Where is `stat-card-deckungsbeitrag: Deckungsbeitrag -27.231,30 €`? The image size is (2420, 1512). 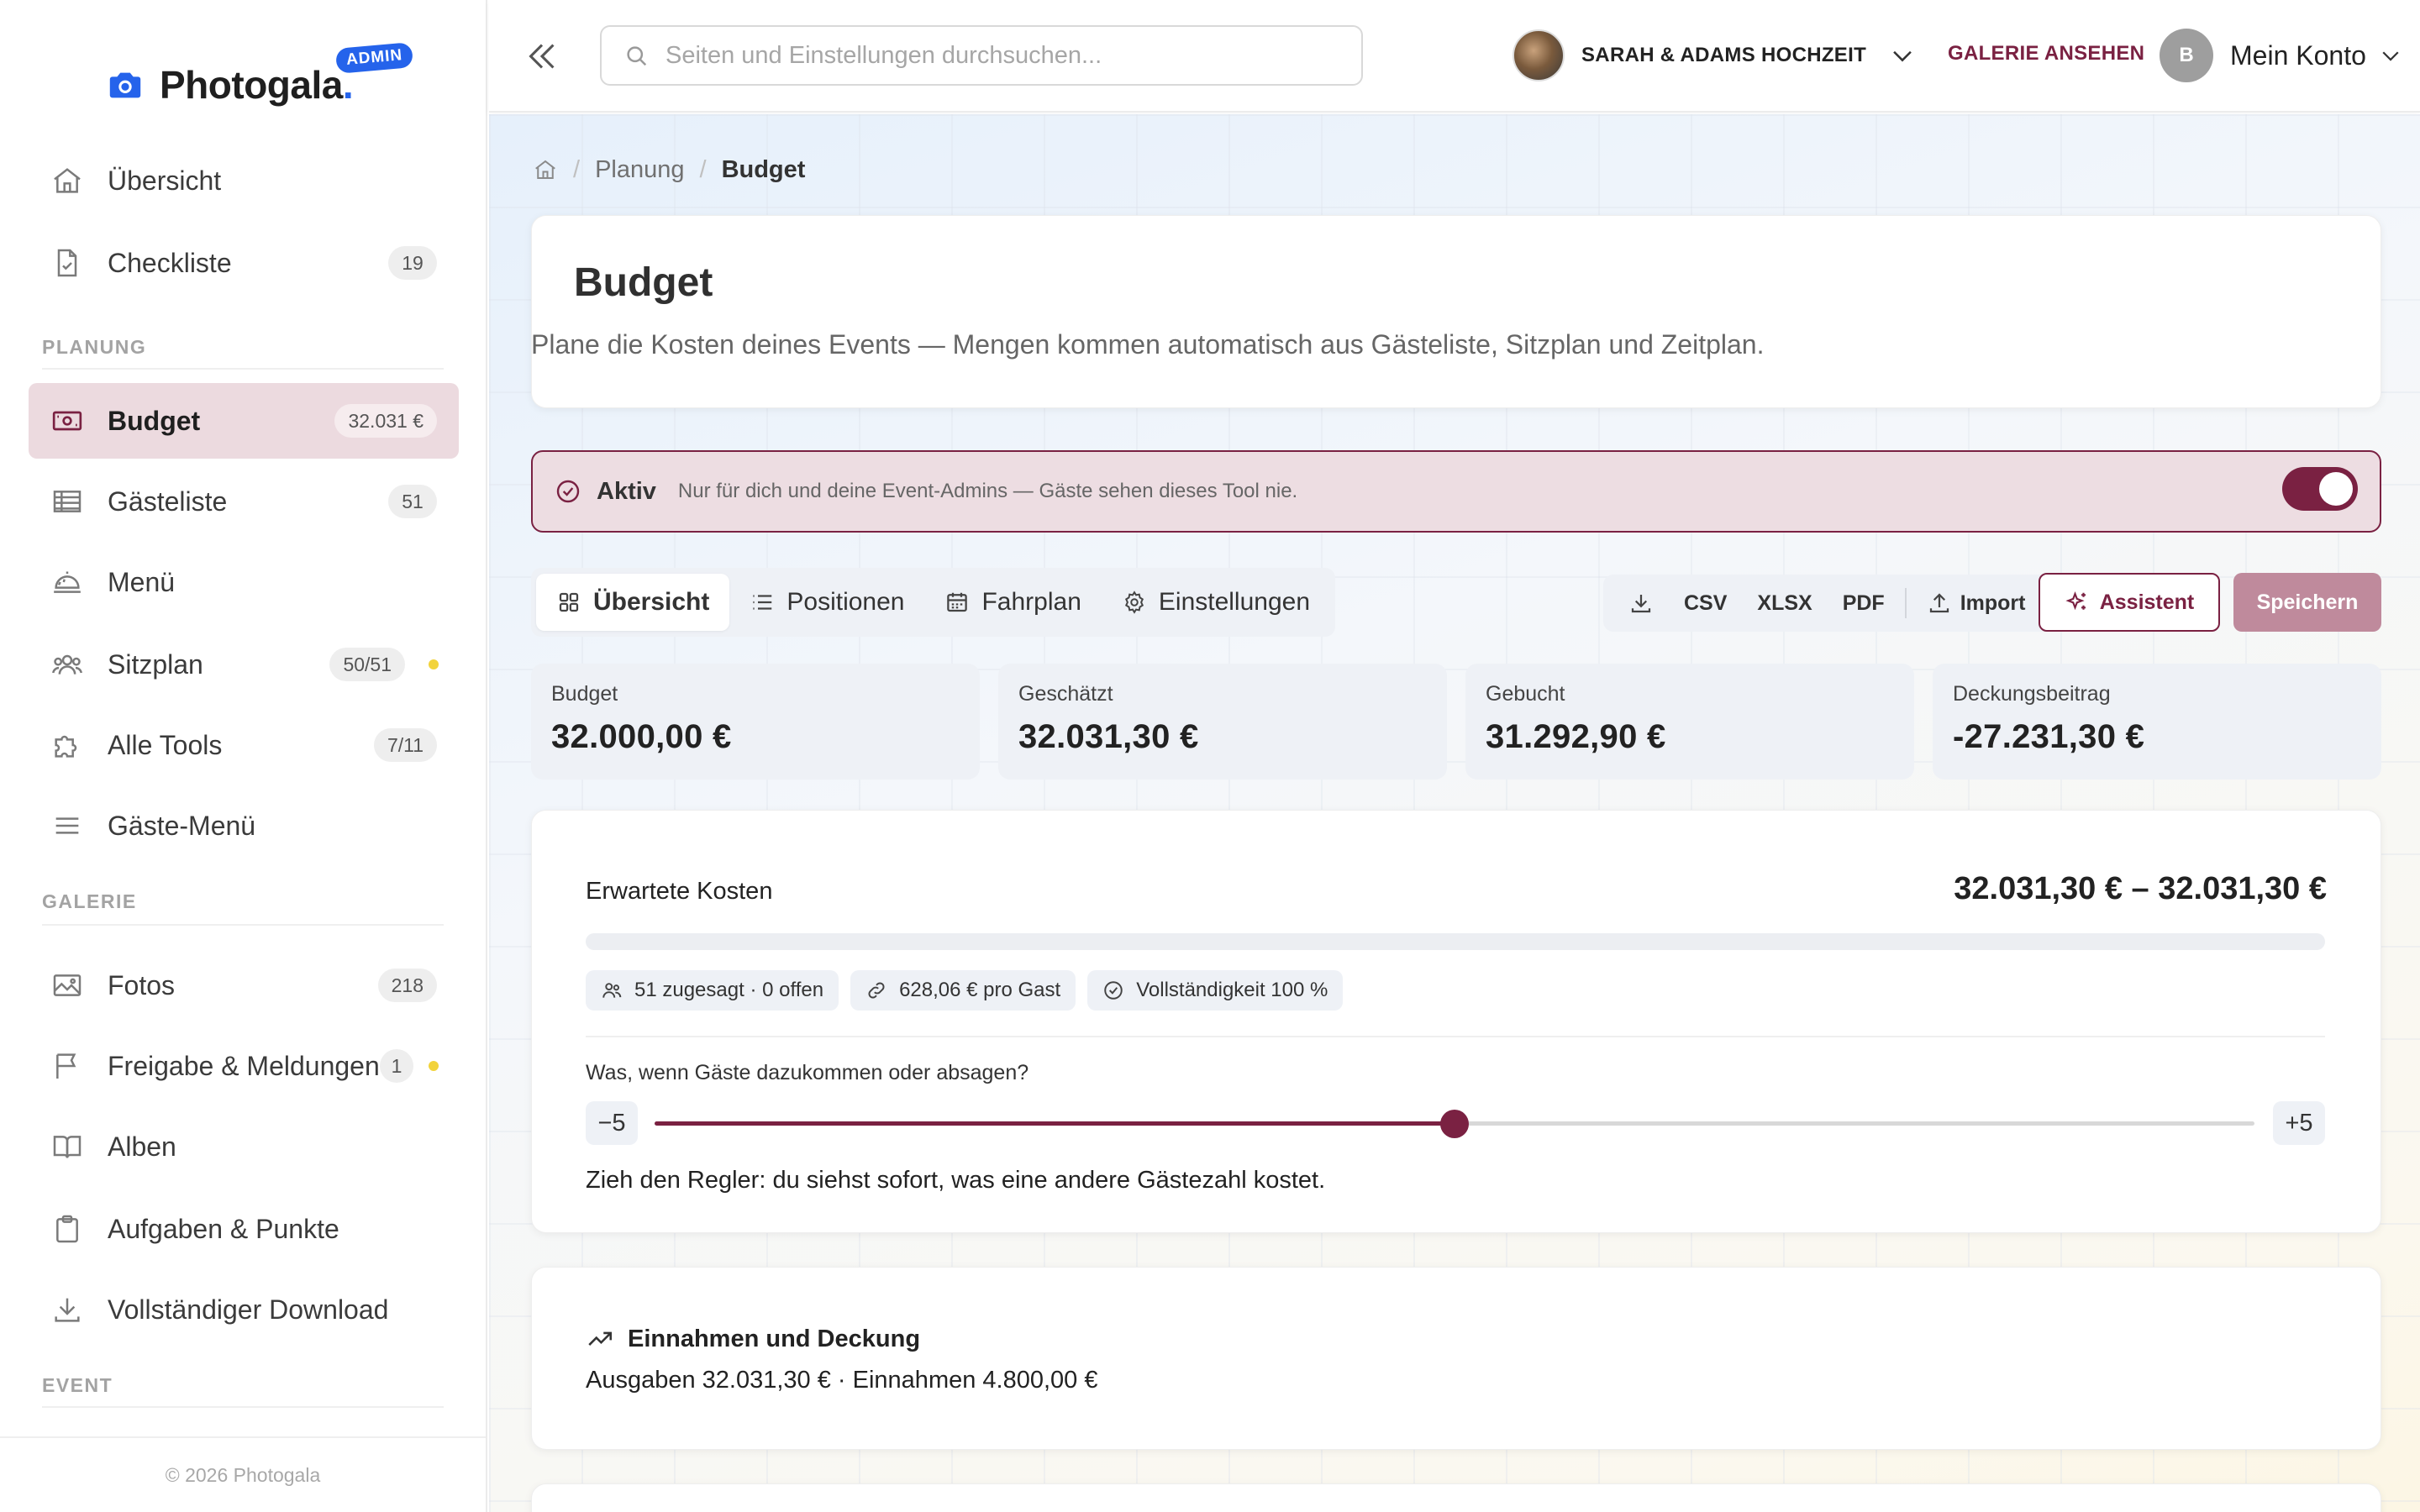 stat-card-deckungsbeitrag: Deckungsbeitrag -27.231,30 € is located at coordinates (2157, 722).